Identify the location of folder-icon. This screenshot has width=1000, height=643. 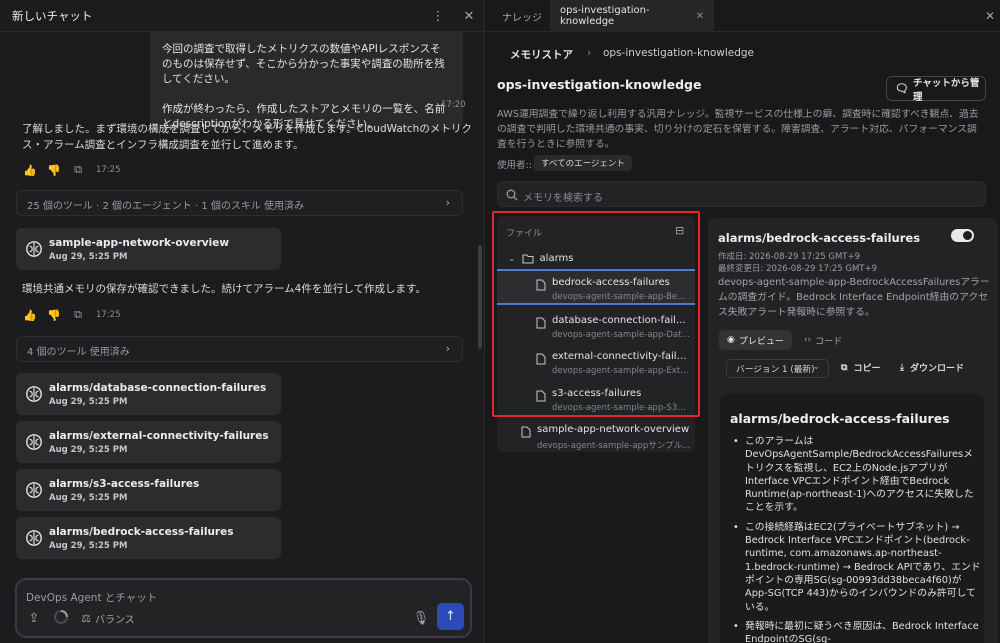
(528, 258).